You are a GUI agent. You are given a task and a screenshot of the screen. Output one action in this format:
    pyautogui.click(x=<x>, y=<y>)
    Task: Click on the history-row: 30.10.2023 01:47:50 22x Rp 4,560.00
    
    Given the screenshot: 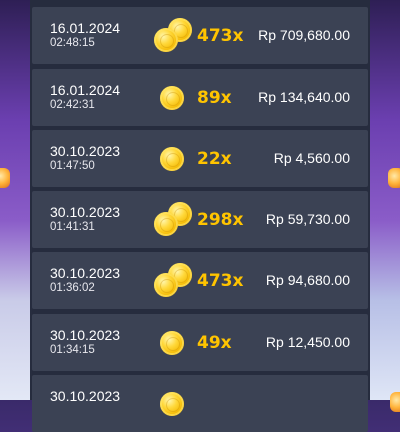 What is the action you would take?
    pyautogui.click(x=200, y=158)
    